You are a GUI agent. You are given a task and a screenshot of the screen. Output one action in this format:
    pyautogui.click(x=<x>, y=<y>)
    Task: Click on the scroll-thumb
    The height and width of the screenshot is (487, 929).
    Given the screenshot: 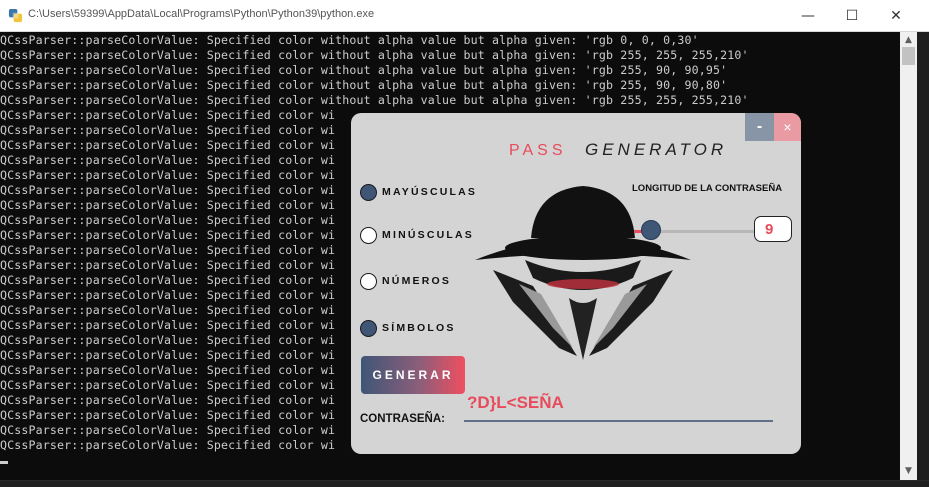 What is the action you would take?
    pyautogui.click(x=908, y=56)
    